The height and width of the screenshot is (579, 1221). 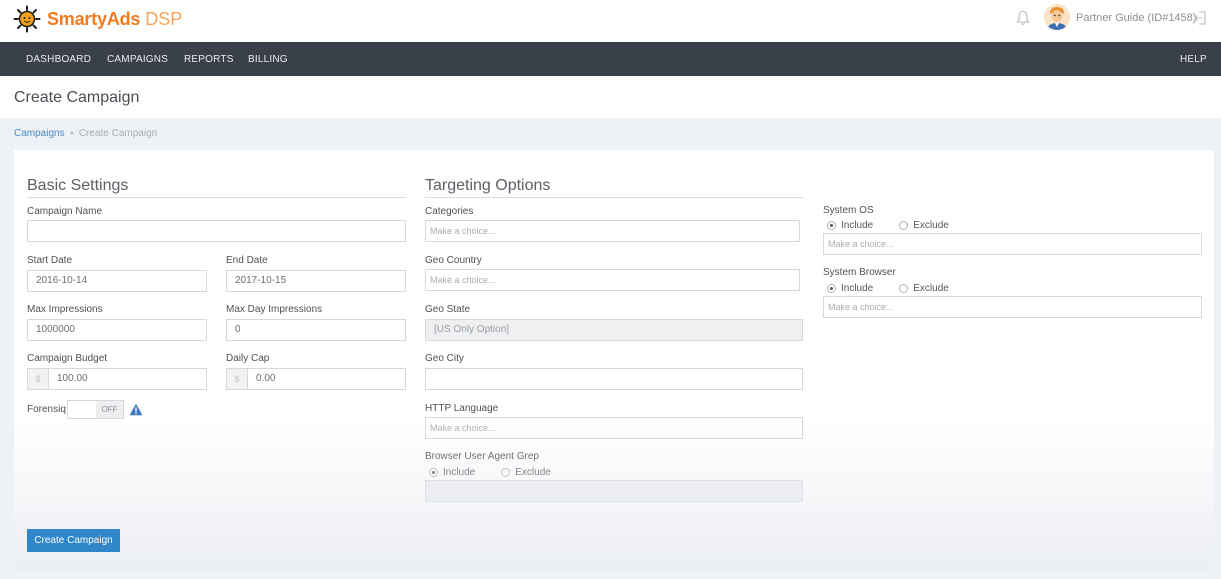 I want to click on targeting-options-title: Targeting Options, so click(x=614, y=187).